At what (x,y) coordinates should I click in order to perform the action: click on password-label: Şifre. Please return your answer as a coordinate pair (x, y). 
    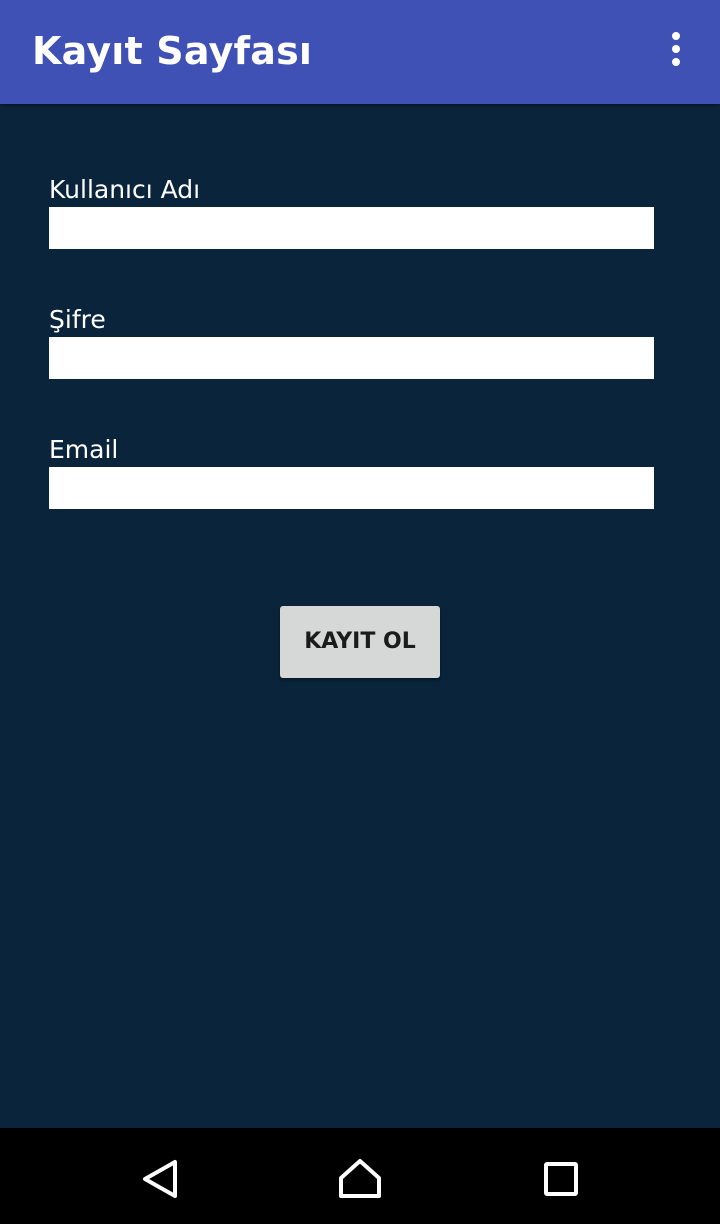
    Looking at the image, I should click on (77, 319).